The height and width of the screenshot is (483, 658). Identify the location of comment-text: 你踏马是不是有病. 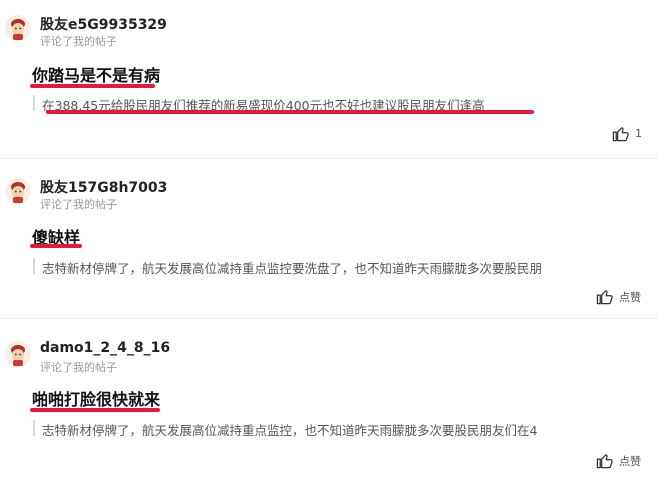
(96, 75).